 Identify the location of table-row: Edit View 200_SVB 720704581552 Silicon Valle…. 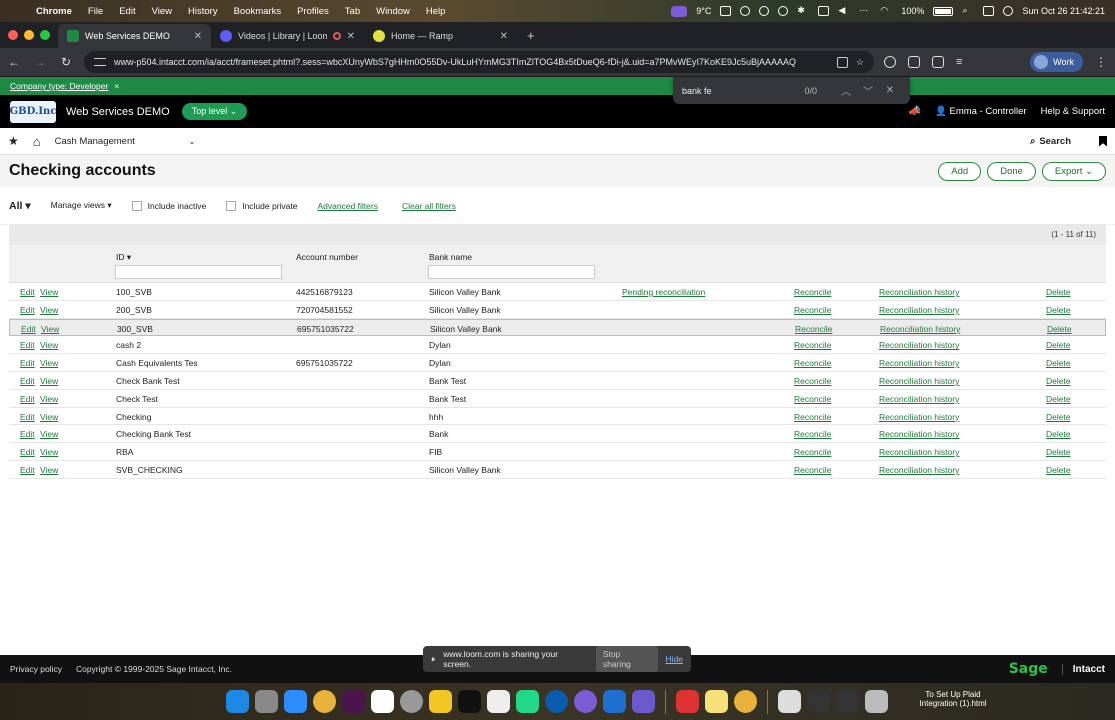
(557, 310).